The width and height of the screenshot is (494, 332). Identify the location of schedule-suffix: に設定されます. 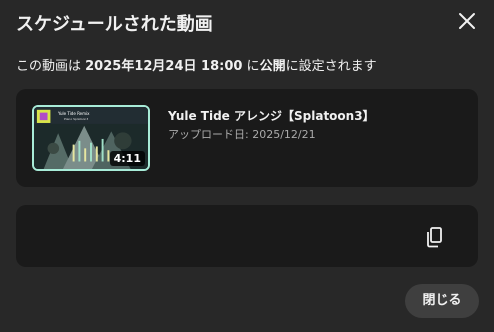
(331, 66).